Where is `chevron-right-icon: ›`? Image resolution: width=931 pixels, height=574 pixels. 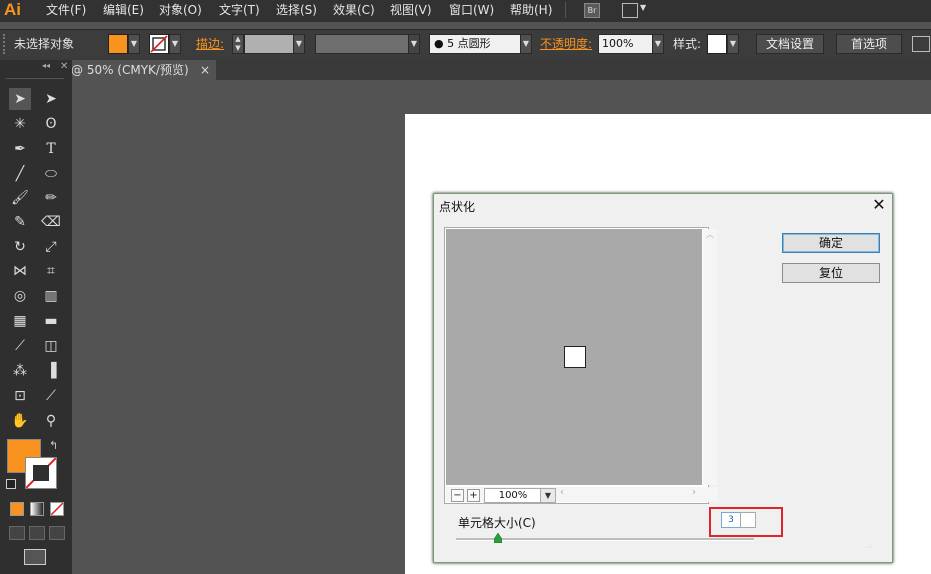 chevron-right-icon: › is located at coordinates (694, 492).